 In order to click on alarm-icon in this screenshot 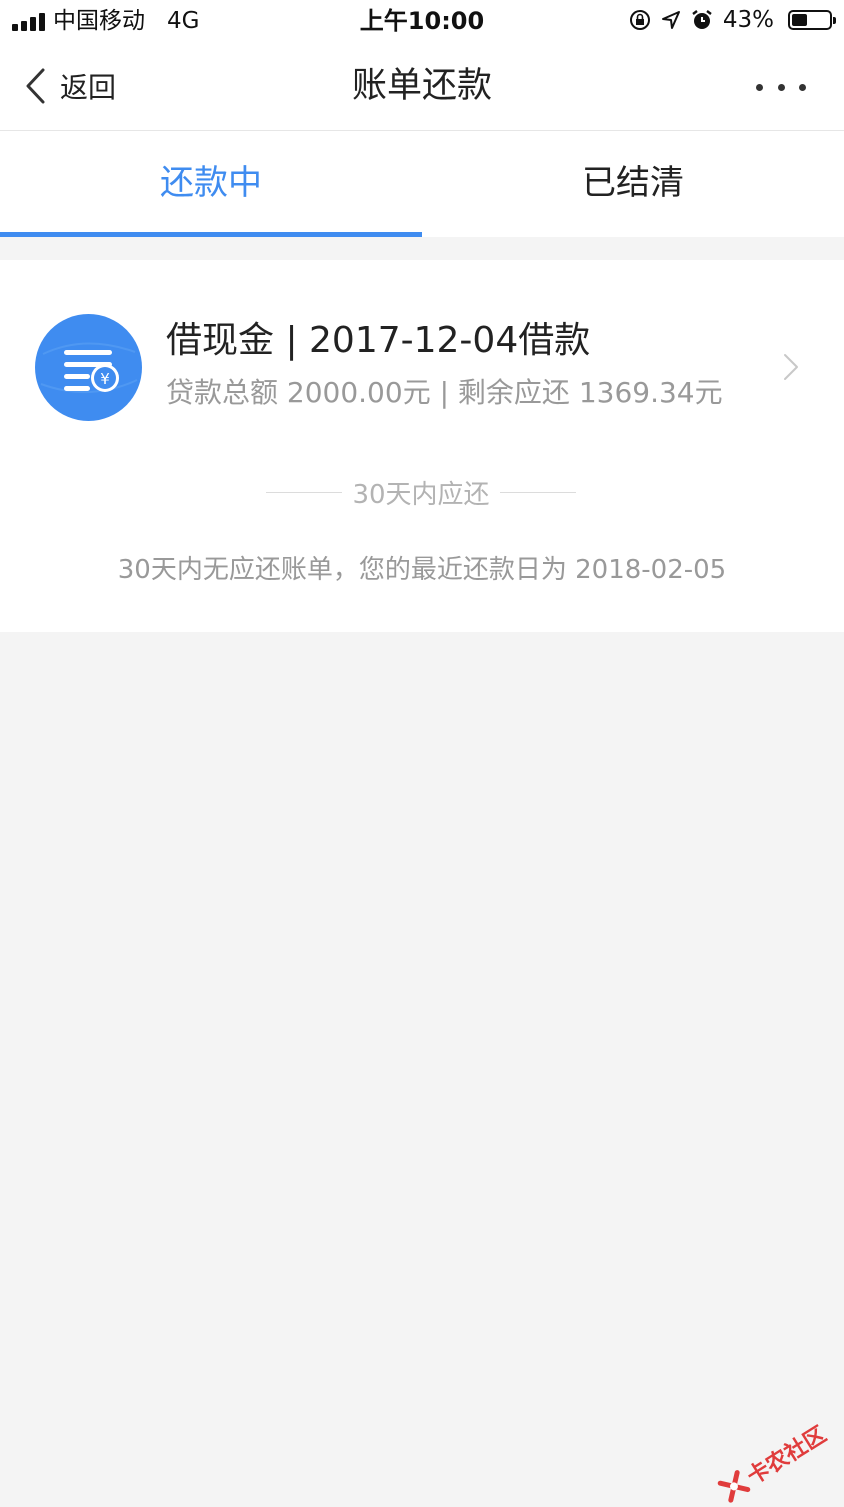, I will do `click(702, 19)`.